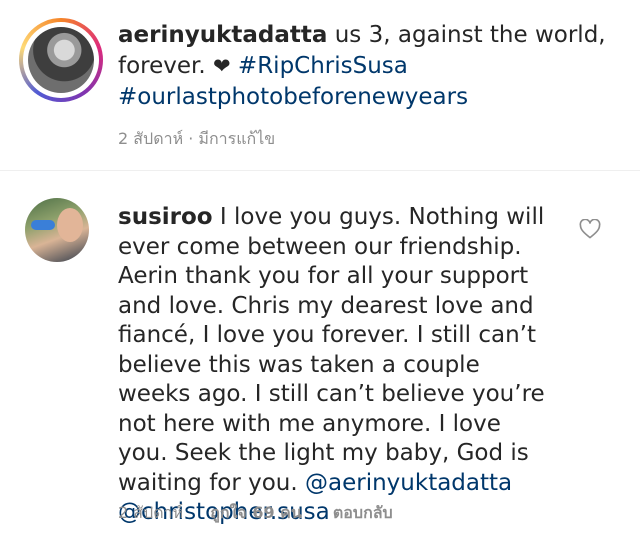  I want to click on edited-label: มีการแก้ไข, so click(237, 138).